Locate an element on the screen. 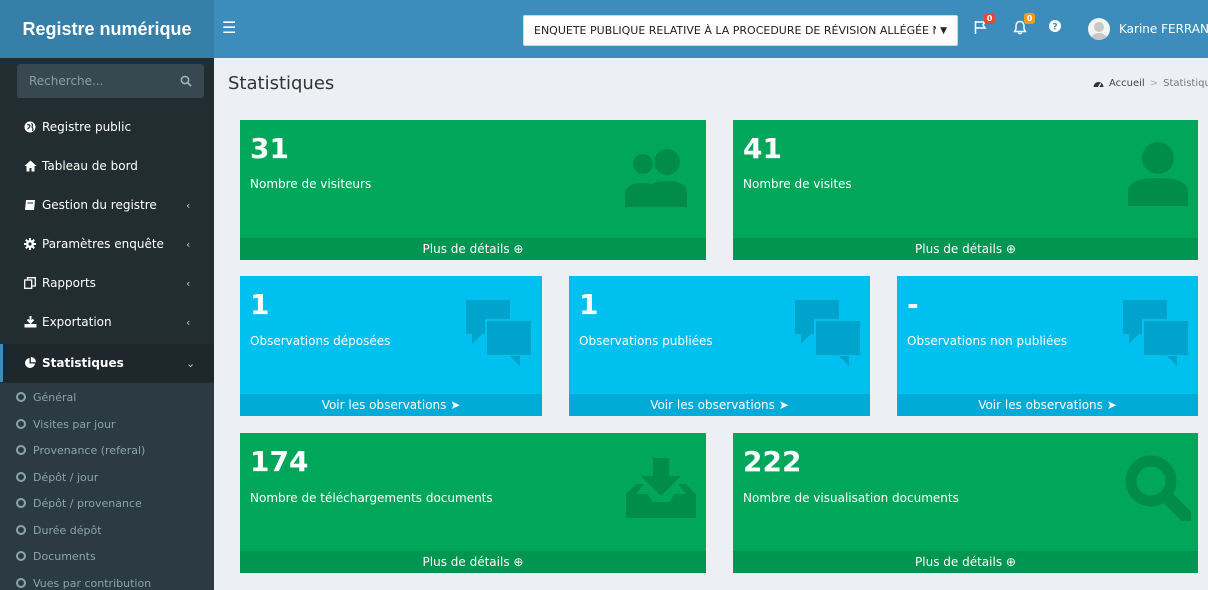 The height and width of the screenshot is (590, 1208). sidebar-item-registre-public: Registre public is located at coordinates (107, 127).